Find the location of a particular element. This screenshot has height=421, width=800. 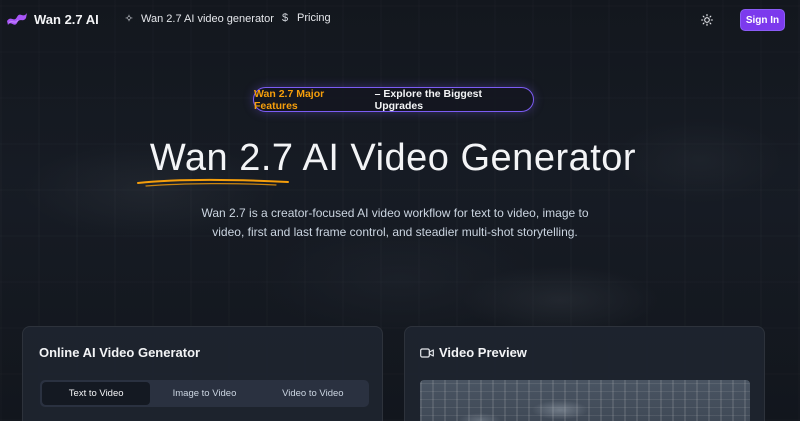

brand: Wan 2.7 AI is located at coordinates (52, 19).